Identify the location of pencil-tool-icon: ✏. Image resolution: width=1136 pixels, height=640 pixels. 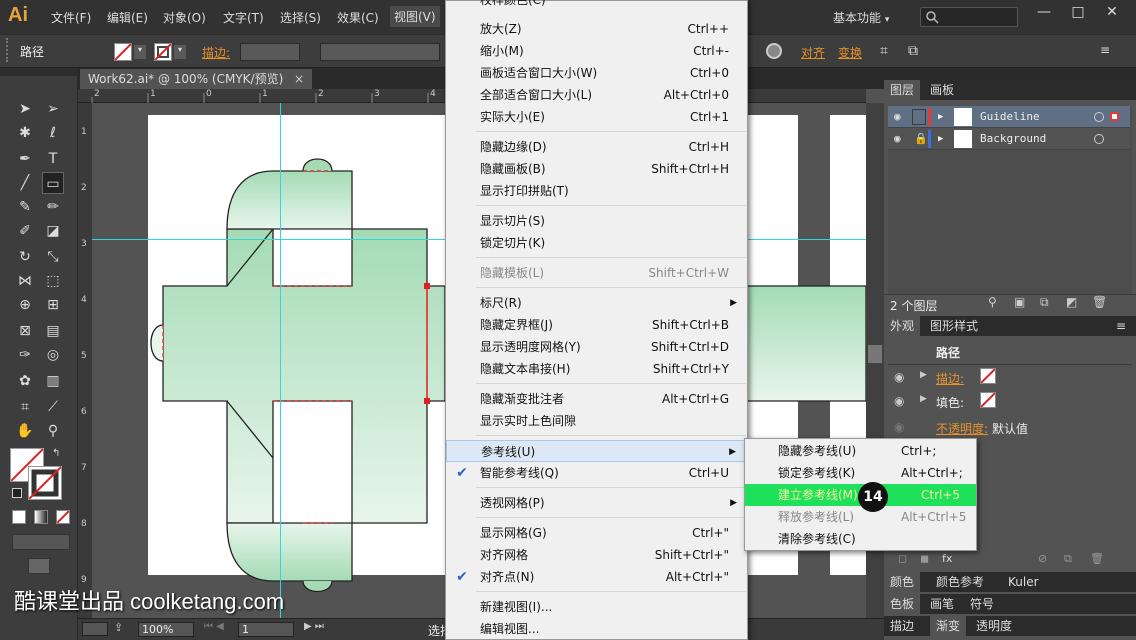
(53, 207).